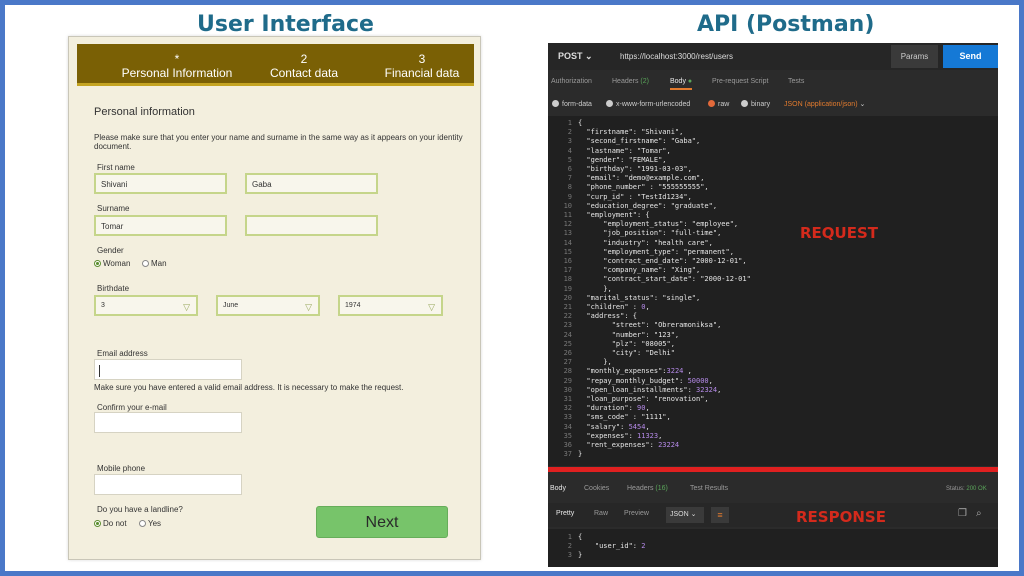 This screenshot has width=1024, height=576. Describe the element at coordinates (639, 141) in the screenshot. I see `code-text: "second_firstname": "Gaba",` at that location.